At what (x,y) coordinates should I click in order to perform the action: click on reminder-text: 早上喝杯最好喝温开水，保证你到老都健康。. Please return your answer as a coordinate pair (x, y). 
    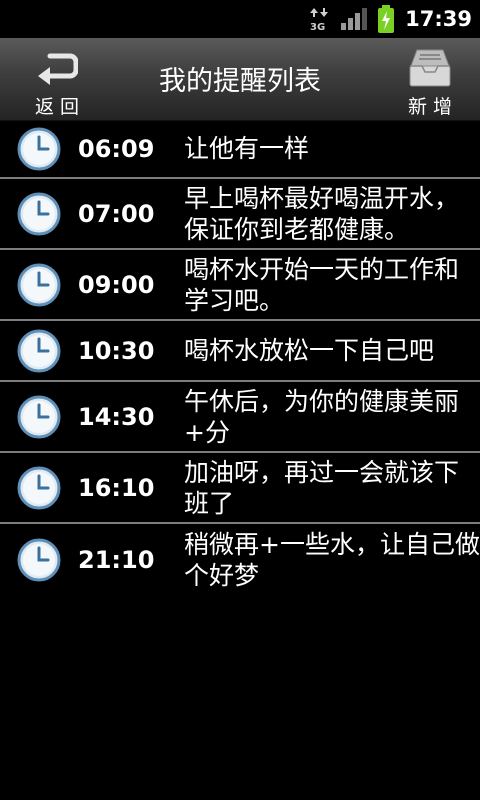
    Looking at the image, I should click on (322, 213).